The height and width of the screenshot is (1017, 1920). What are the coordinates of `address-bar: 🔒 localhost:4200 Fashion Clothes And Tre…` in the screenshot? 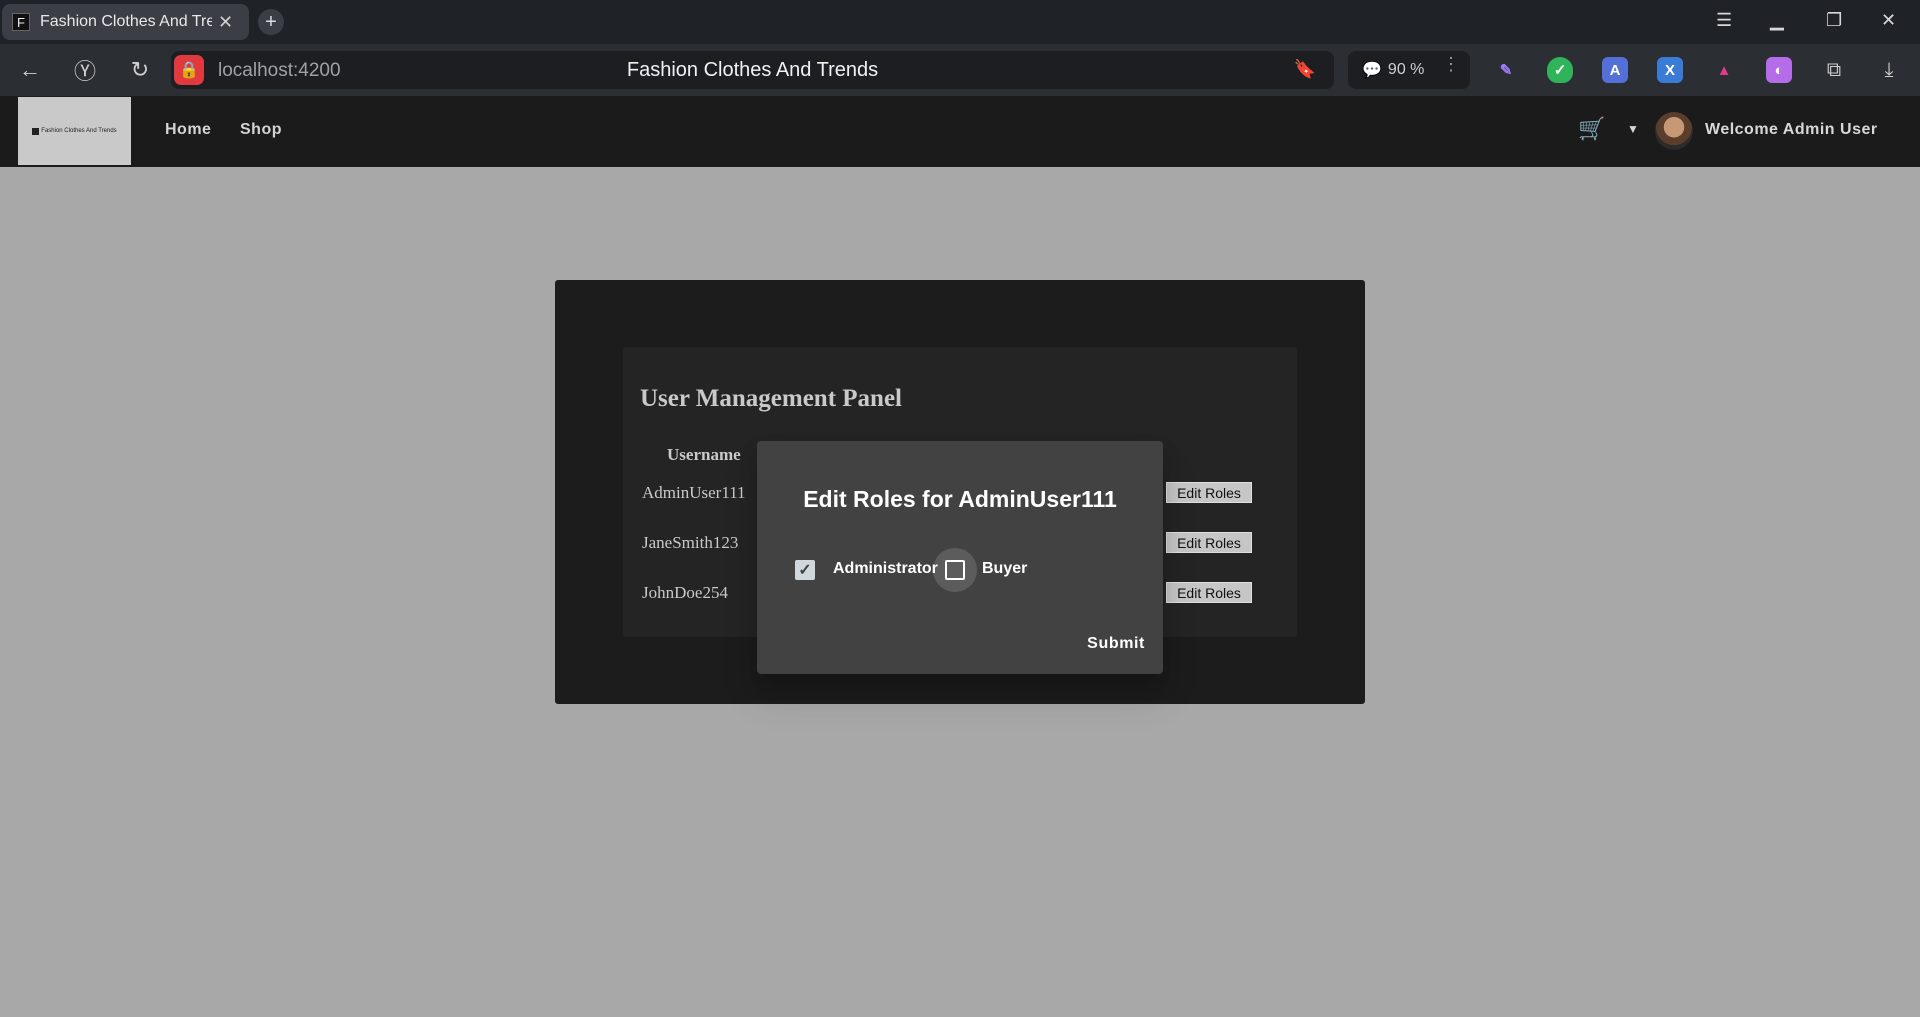 It's located at (752, 70).